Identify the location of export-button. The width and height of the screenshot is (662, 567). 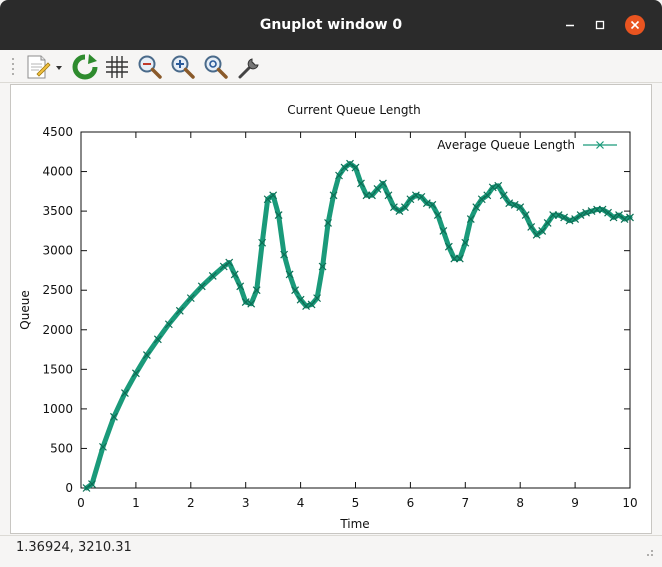
(46, 67).